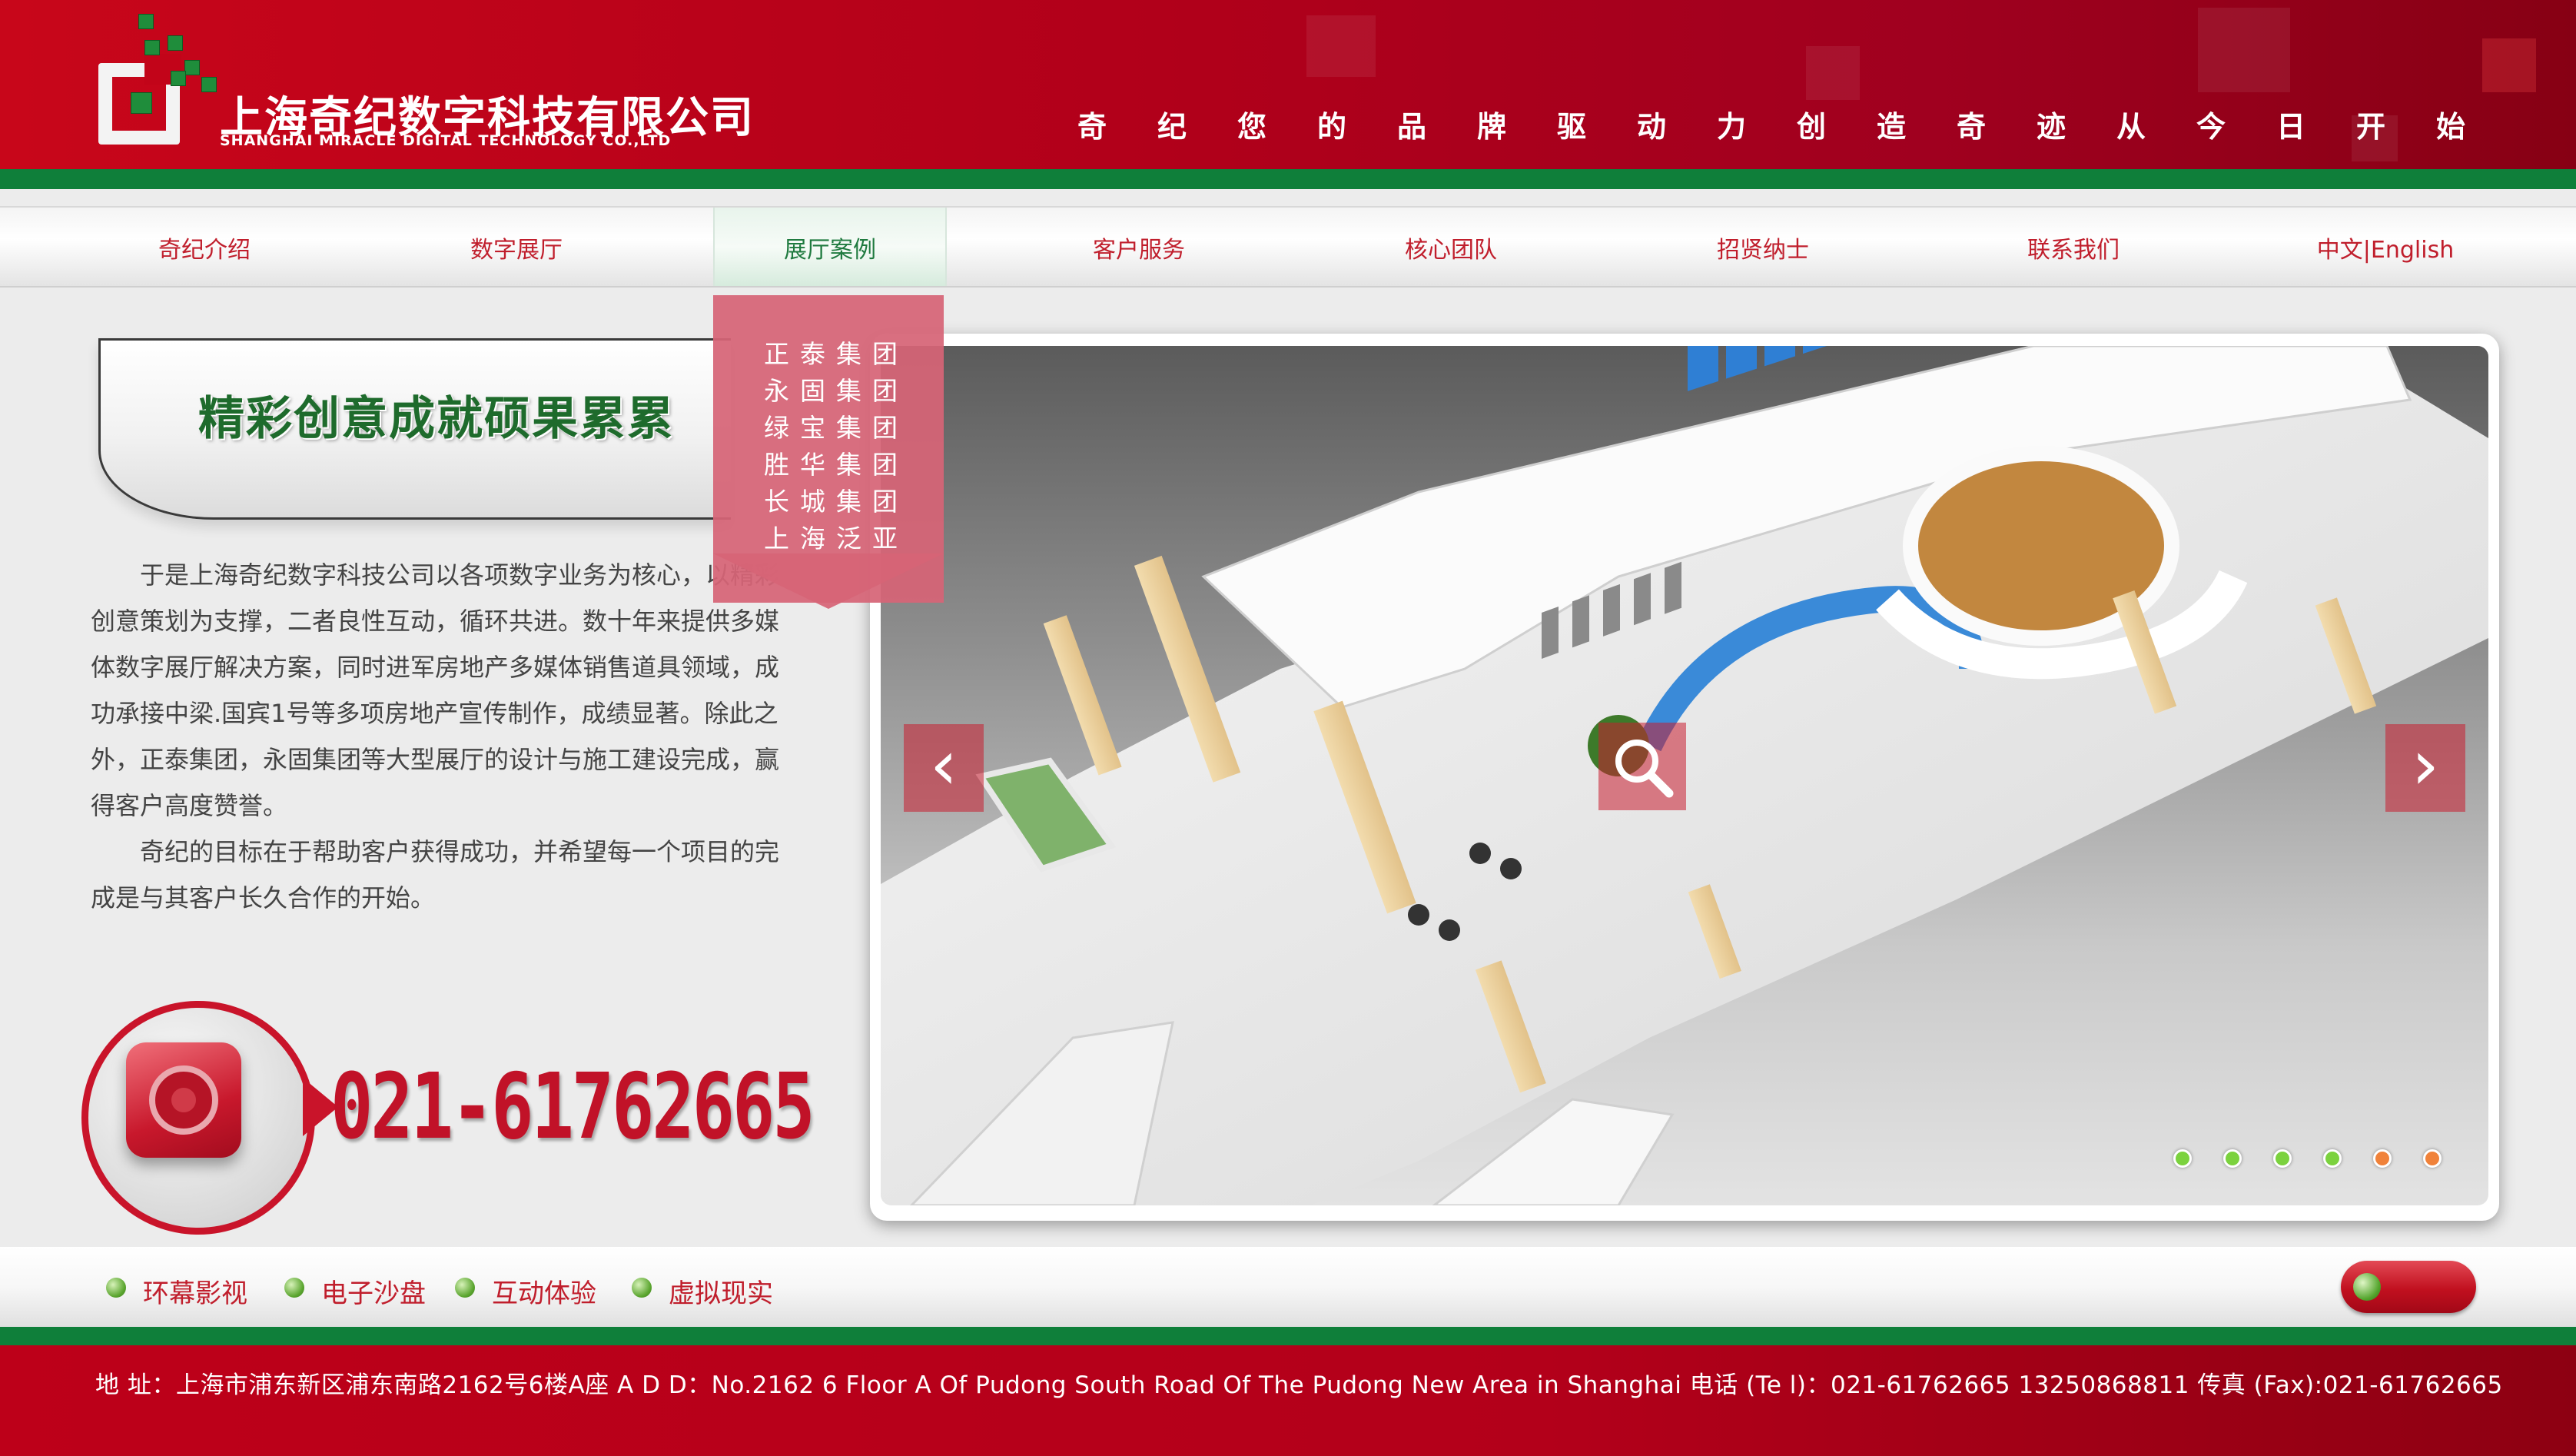 This screenshot has height=1456, width=2576. What do you see at coordinates (544, 1291) in the screenshot?
I see `link-interactive-experience: 互动体验` at bounding box center [544, 1291].